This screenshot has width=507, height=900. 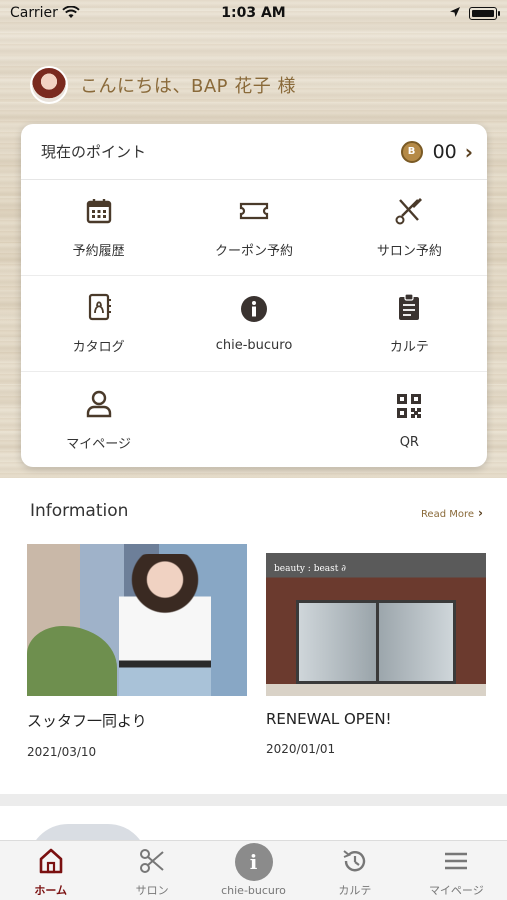 What do you see at coordinates (329, 719) in the screenshot?
I see `news-headline: RENEWAL OPEN!` at bounding box center [329, 719].